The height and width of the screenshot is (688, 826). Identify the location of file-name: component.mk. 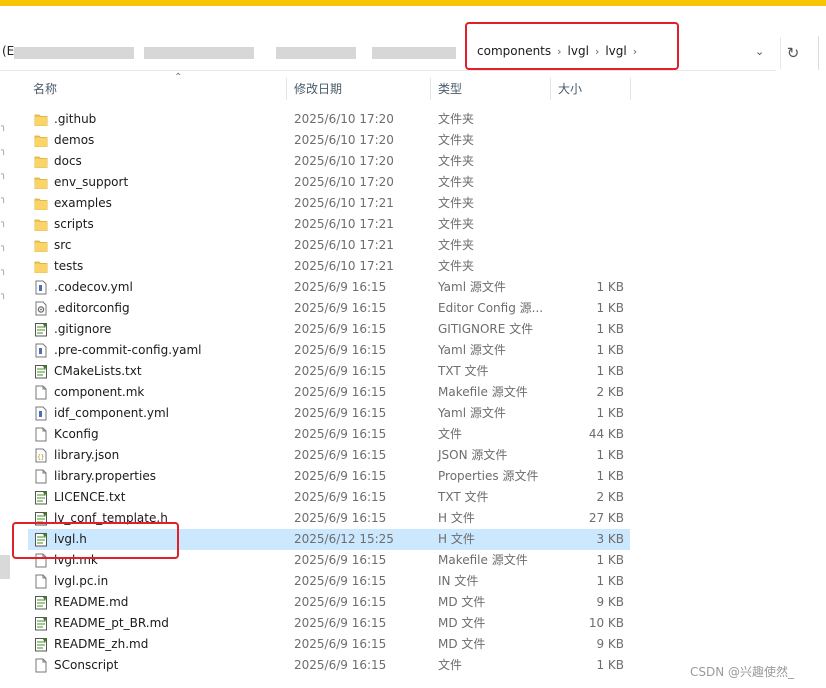
(99, 392).